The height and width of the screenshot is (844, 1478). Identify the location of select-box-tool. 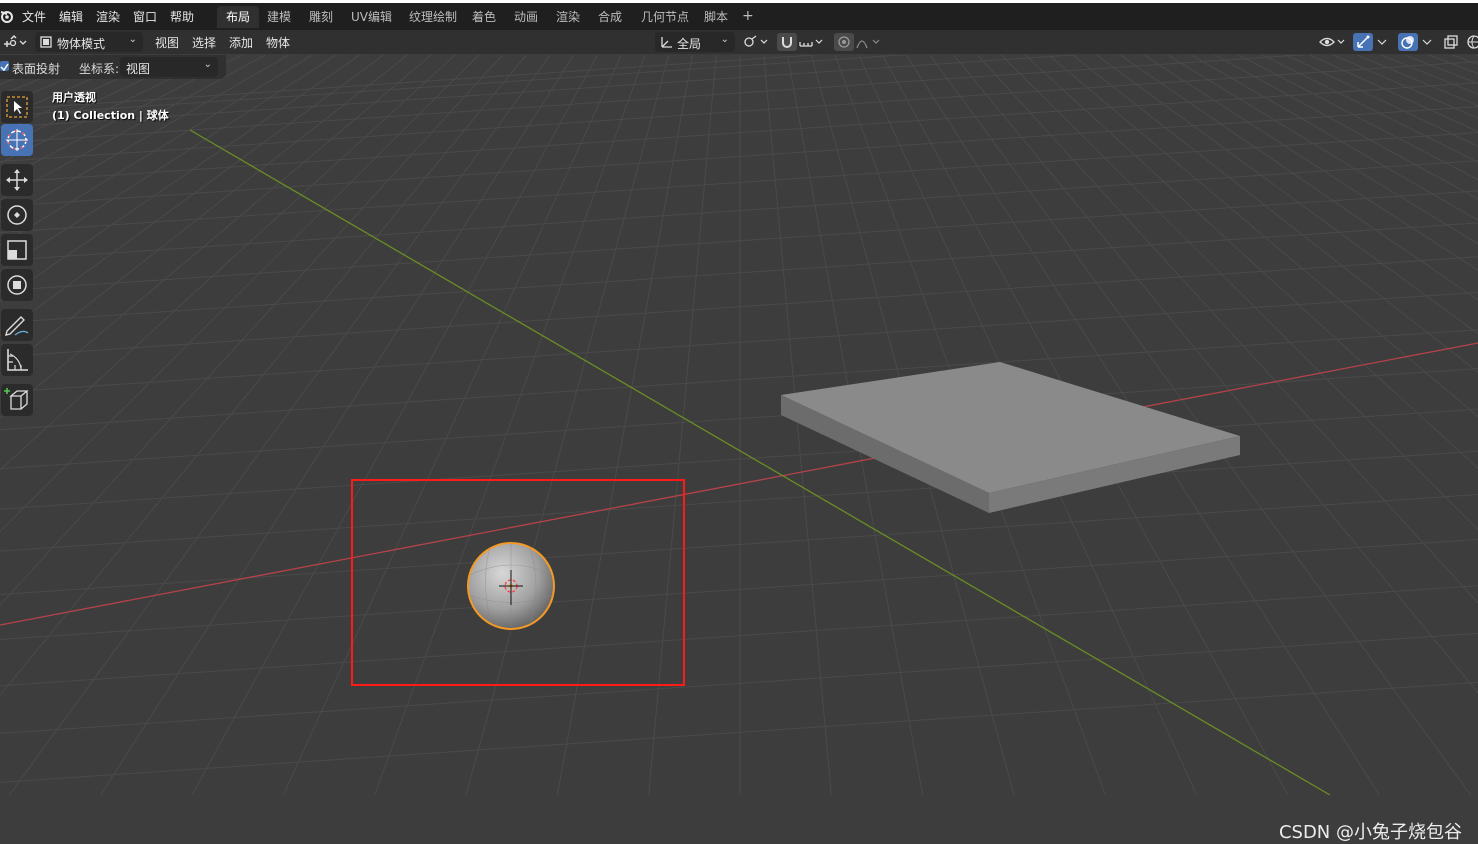
(17, 107).